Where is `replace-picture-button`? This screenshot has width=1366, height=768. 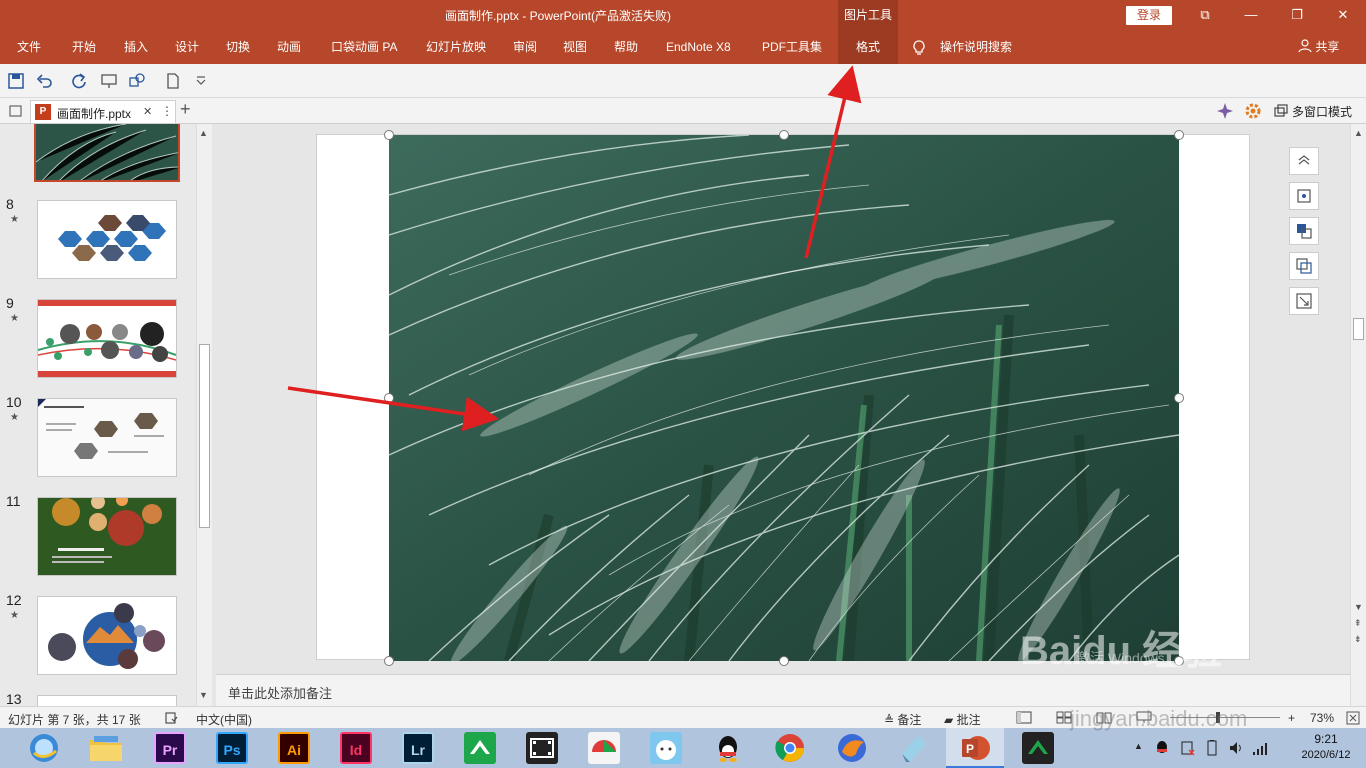 replace-picture-button is located at coordinates (1304, 266).